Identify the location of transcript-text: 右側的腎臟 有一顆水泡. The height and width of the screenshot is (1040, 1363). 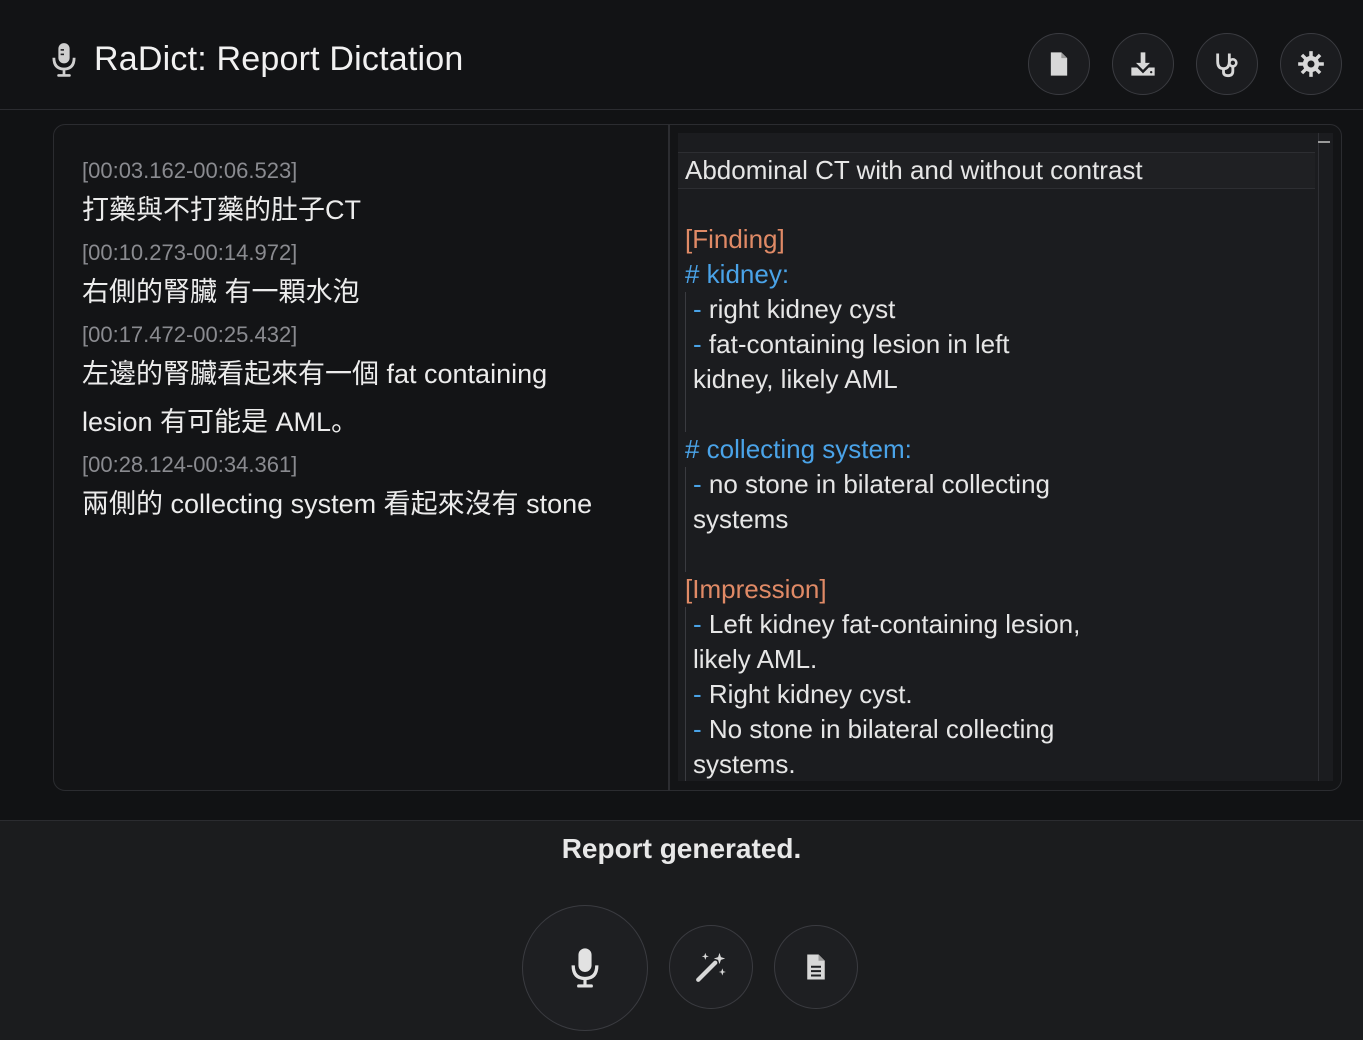
(221, 292).